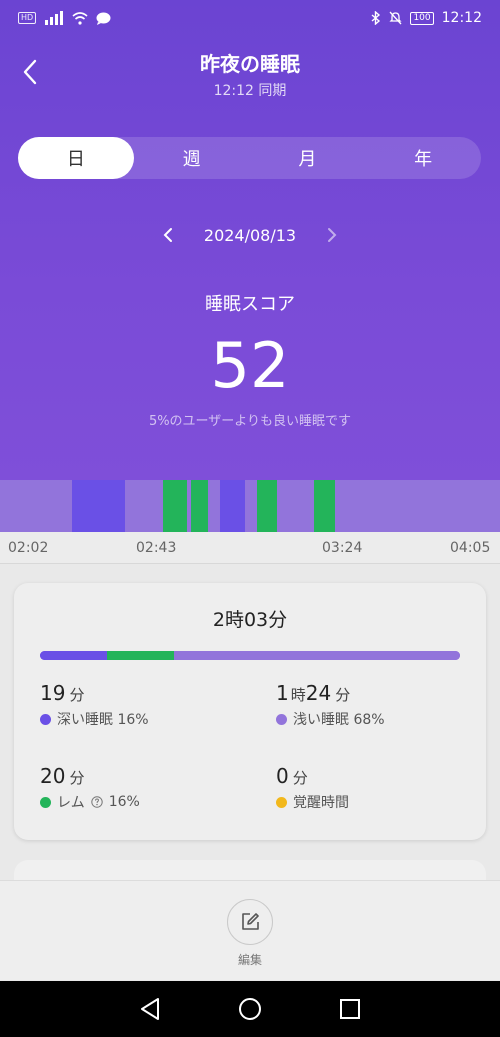  Describe the element at coordinates (94, 705) in the screenshot. I see `stat-deep-sleep: 19 分 深い睡眠 16%` at that location.